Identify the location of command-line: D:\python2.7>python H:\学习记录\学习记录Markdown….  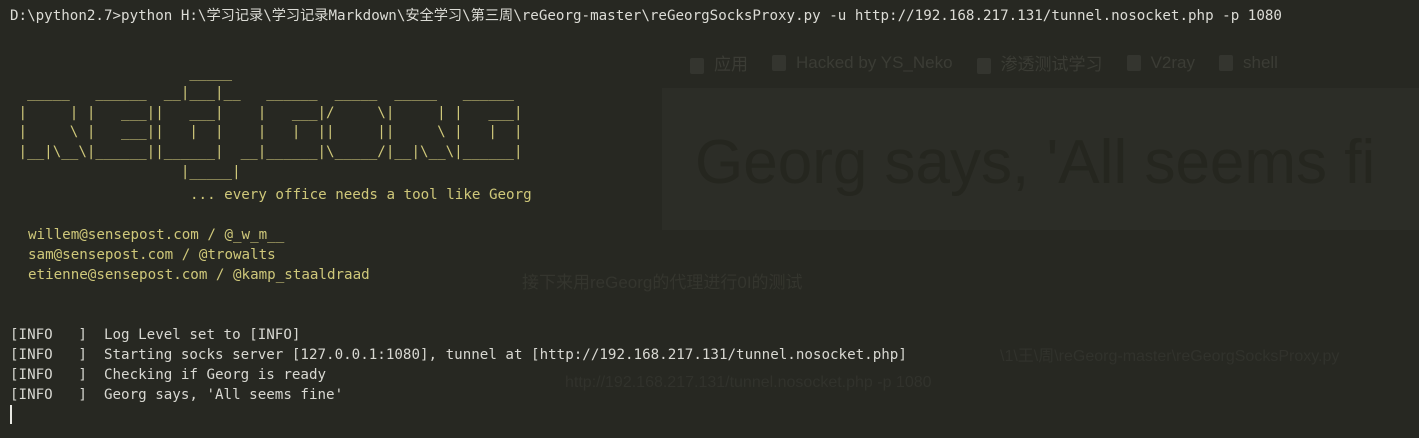
(646, 16).